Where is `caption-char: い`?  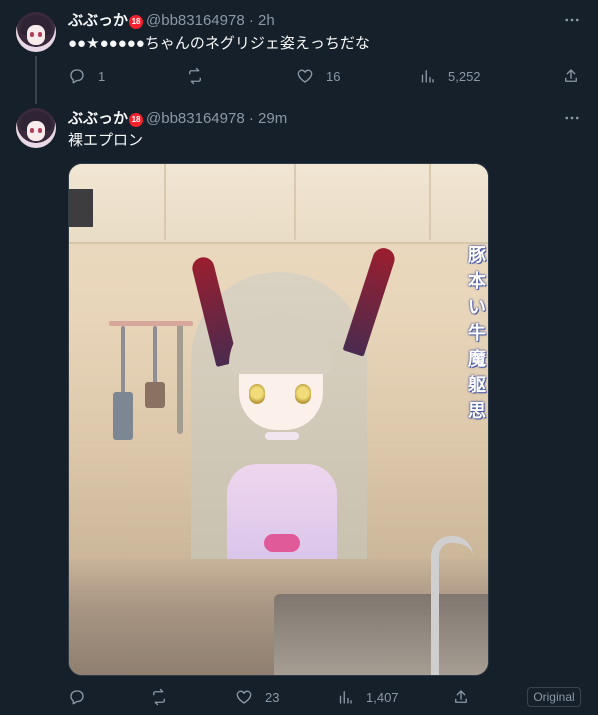 caption-char: い is located at coordinates (477, 307).